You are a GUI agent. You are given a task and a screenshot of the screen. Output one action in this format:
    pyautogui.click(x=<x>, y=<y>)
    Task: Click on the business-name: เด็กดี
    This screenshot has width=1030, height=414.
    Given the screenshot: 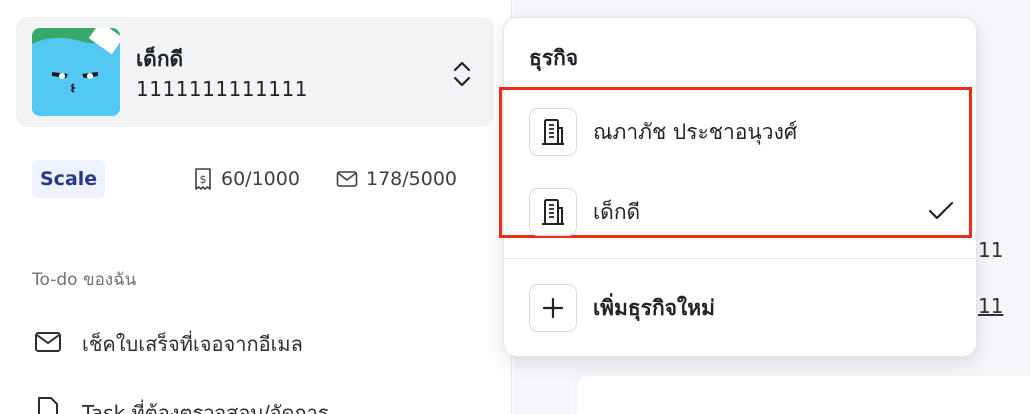 What is the action you would take?
    pyautogui.click(x=160, y=59)
    